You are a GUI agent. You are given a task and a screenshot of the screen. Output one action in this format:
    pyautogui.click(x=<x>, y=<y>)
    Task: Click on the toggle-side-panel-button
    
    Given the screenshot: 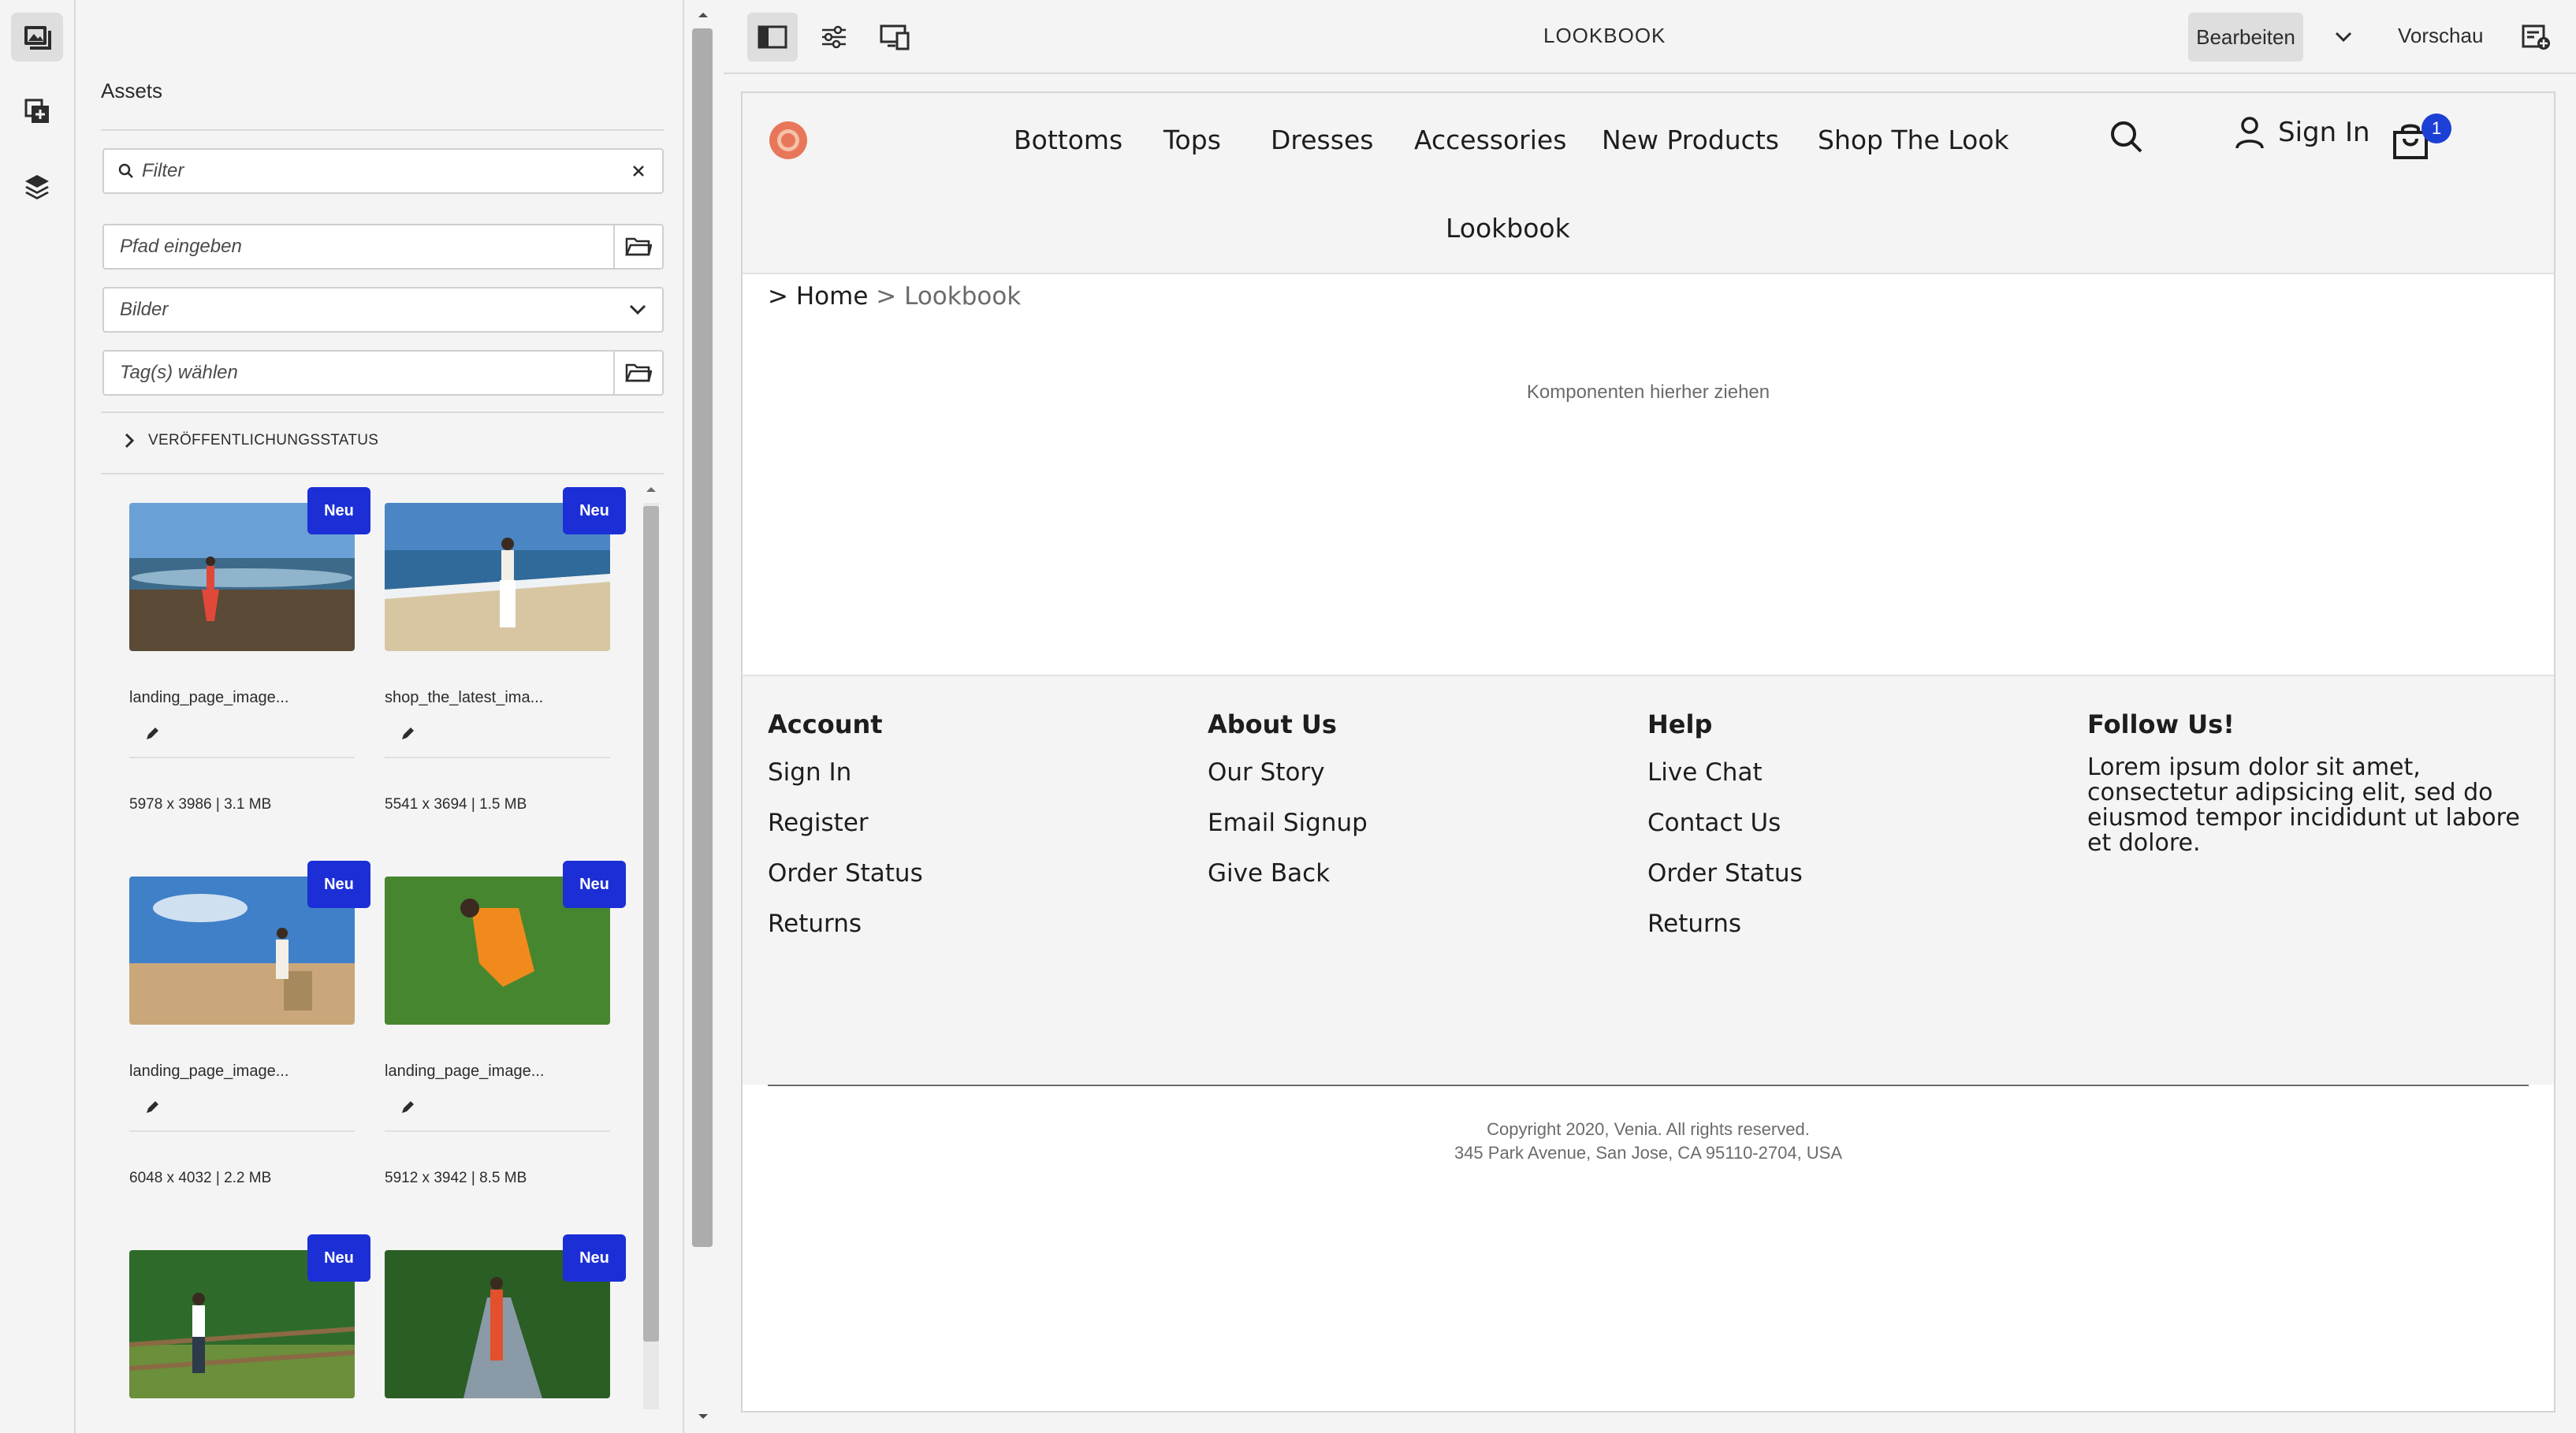 What is the action you would take?
    pyautogui.click(x=772, y=37)
    